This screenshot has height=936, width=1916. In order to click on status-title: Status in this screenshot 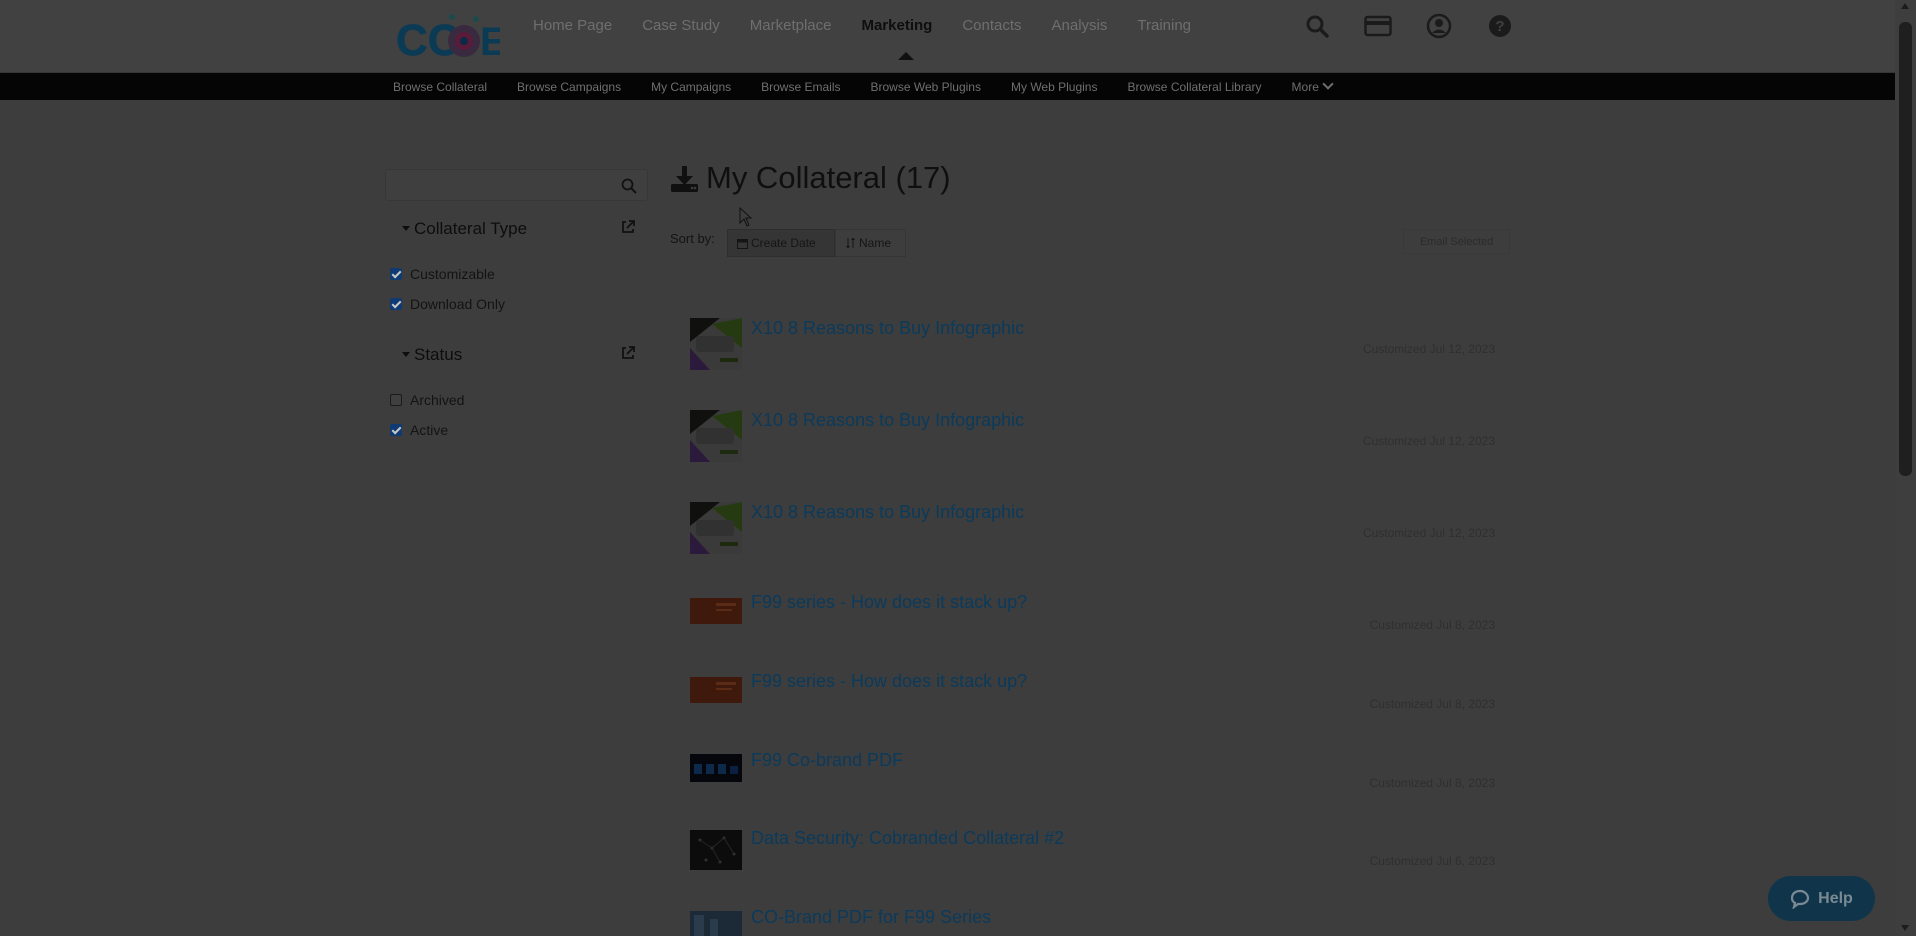, I will do `click(438, 354)`.